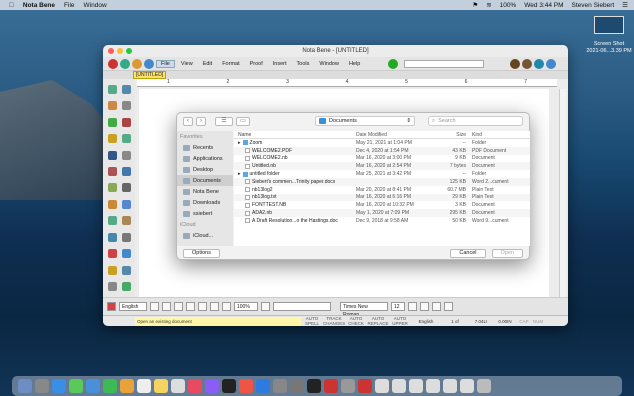 The image size is (634, 396). What do you see at coordinates (562, 193) in the screenshot?
I see `vertical-scrollbar` at bounding box center [562, 193].